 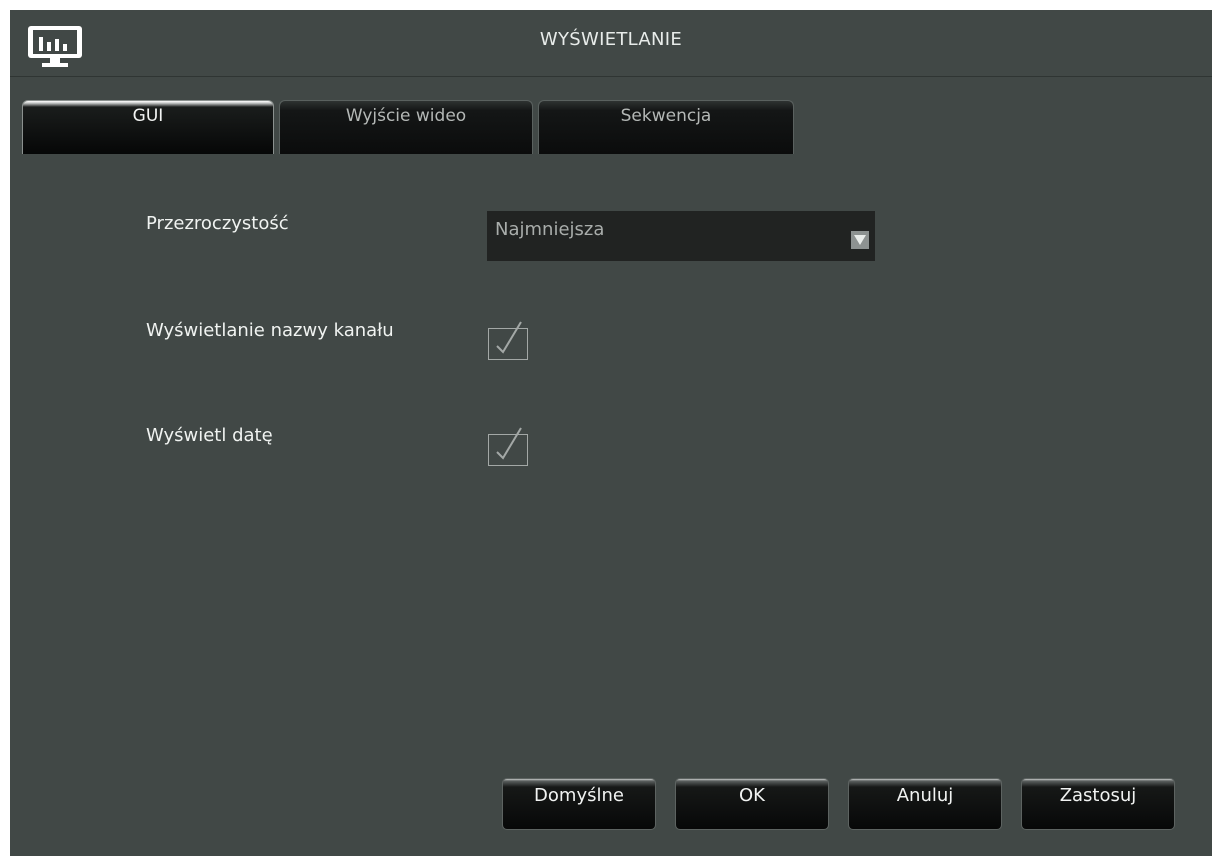 I want to click on tab-bar: GUI Wyjście wideo Sekwencja, so click(x=412, y=127).